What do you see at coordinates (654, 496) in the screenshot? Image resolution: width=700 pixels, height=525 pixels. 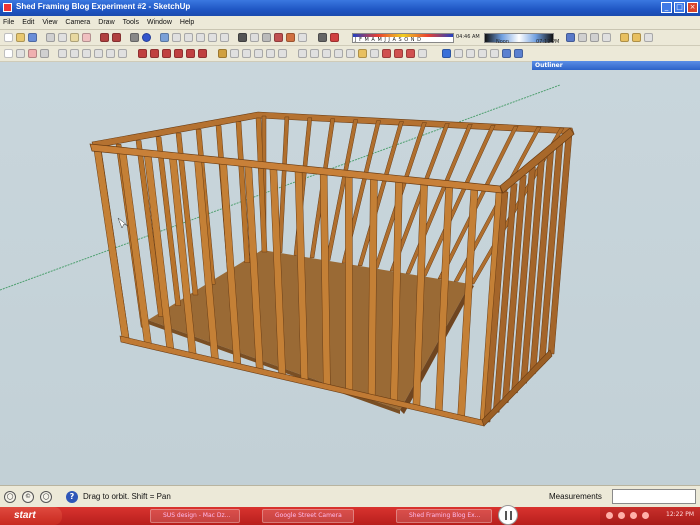 I see `measurements-input` at bounding box center [654, 496].